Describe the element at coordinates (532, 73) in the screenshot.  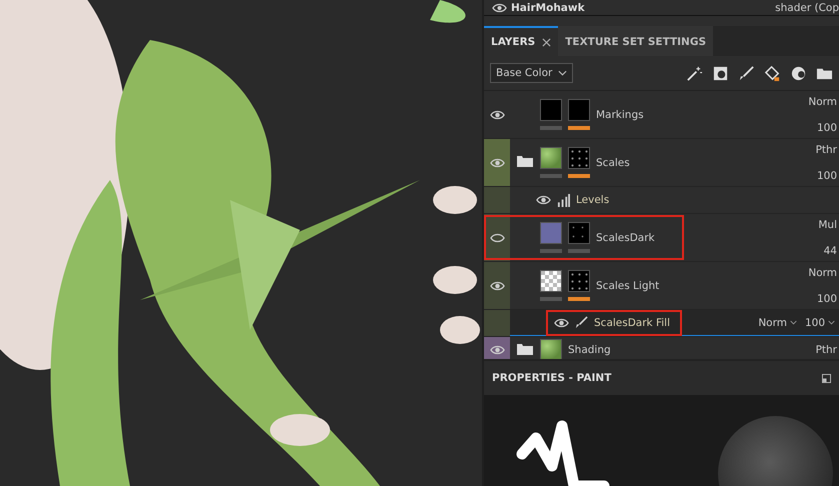
I see `channel-dropdown: Base Color` at that location.